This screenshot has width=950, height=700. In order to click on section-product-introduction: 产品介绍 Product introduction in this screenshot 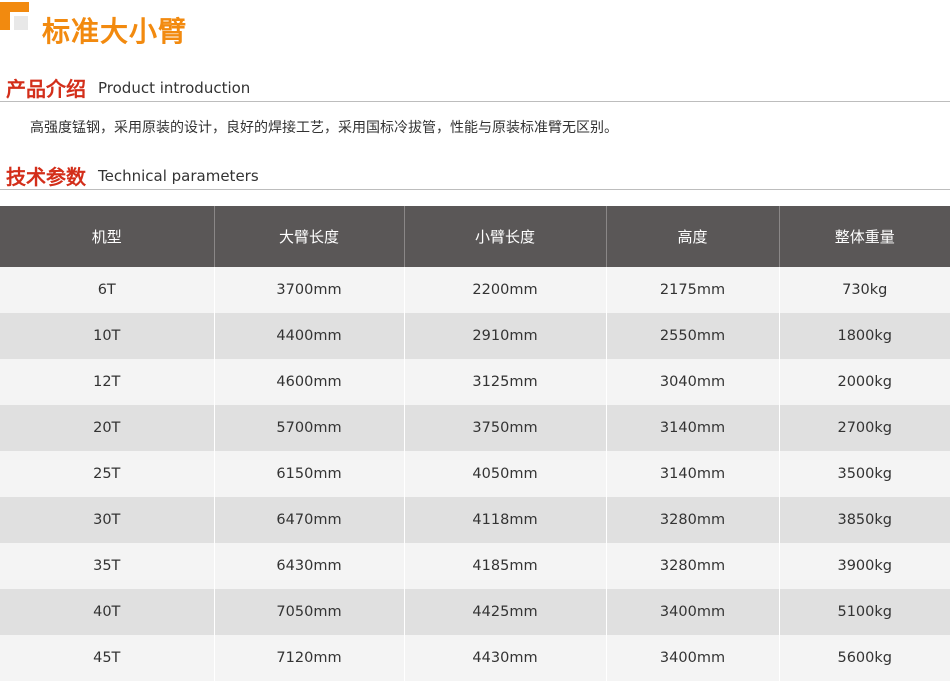, I will do `click(475, 86)`.